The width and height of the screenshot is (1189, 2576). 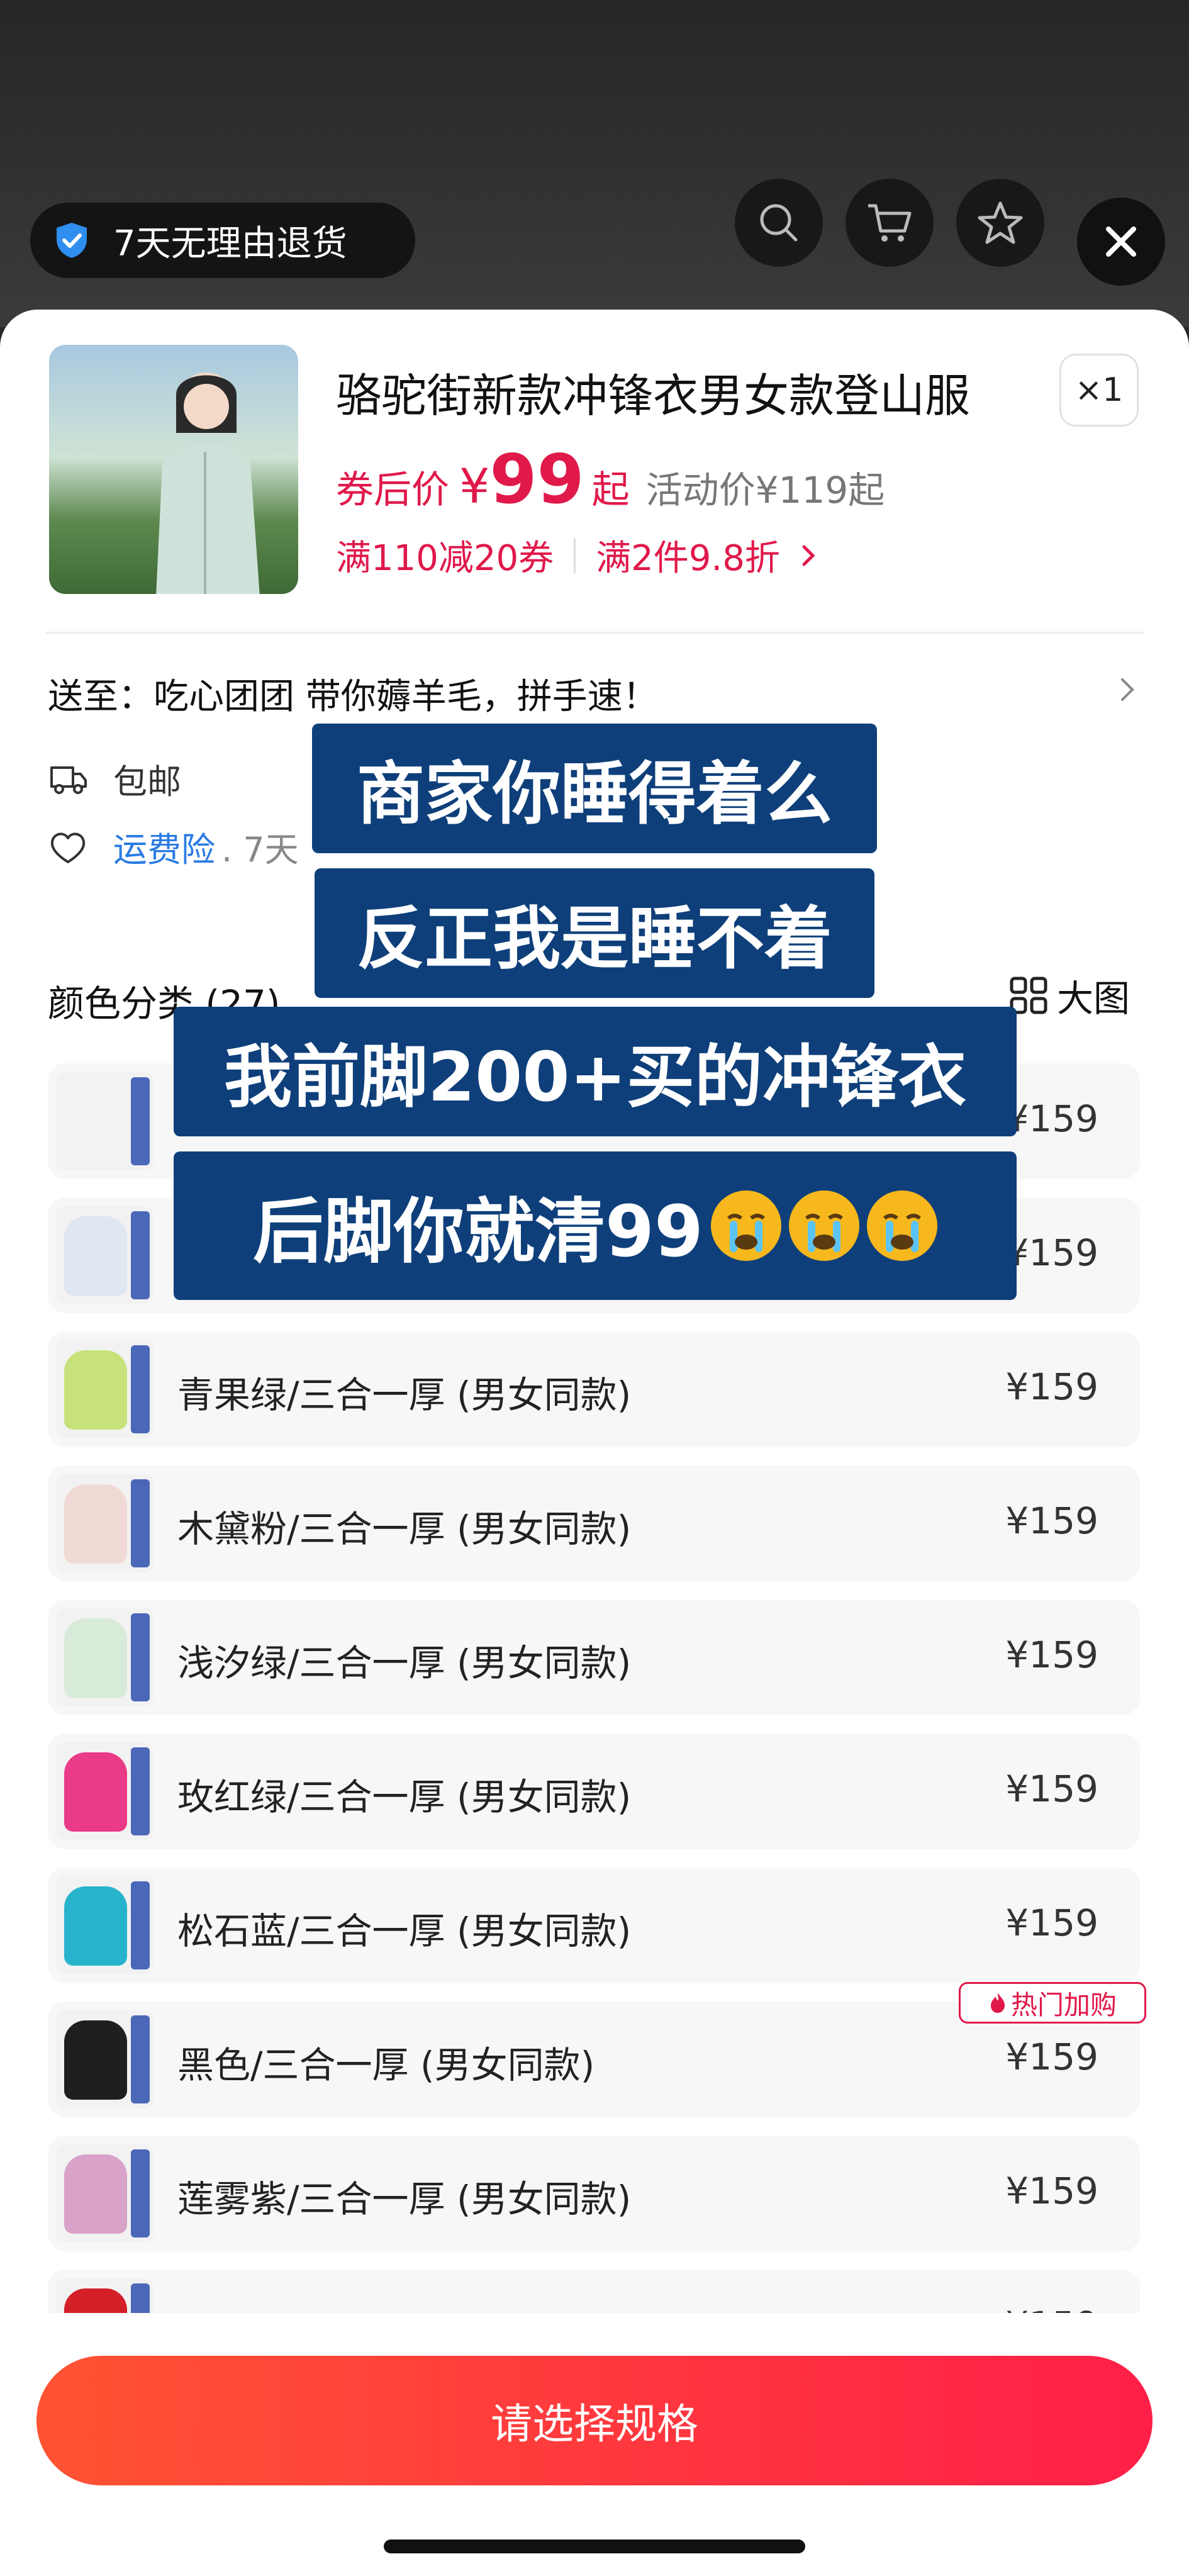 What do you see at coordinates (404, 1931) in the screenshot?
I see `color-option-label: 松石蓝/三合一厚 (男女同款)` at bounding box center [404, 1931].